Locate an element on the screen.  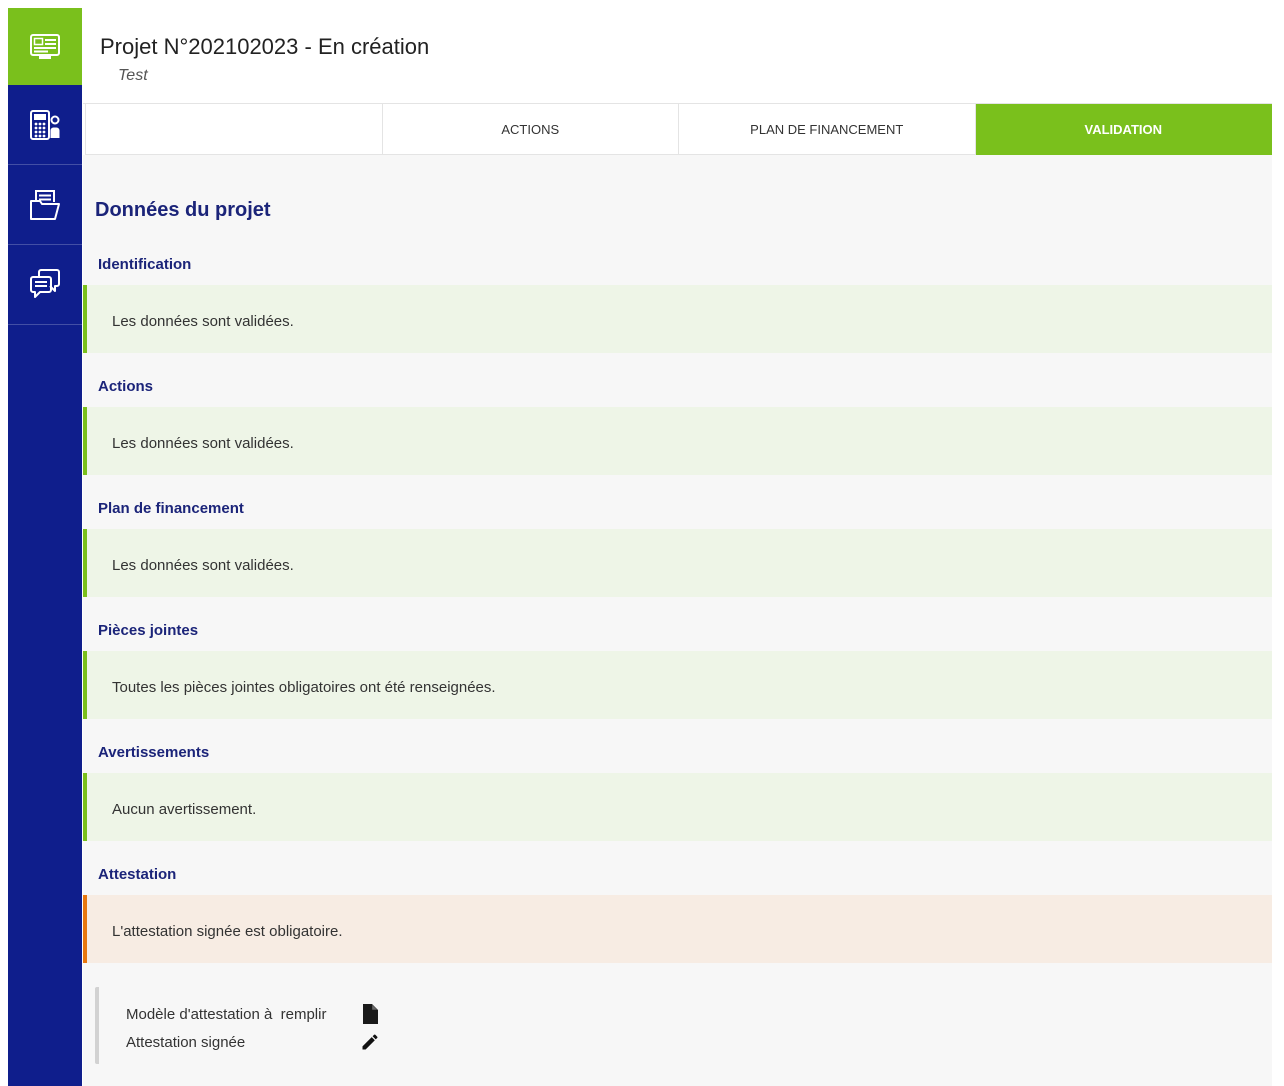
check-label: Plan de financement is located at coordinates (171, 508).